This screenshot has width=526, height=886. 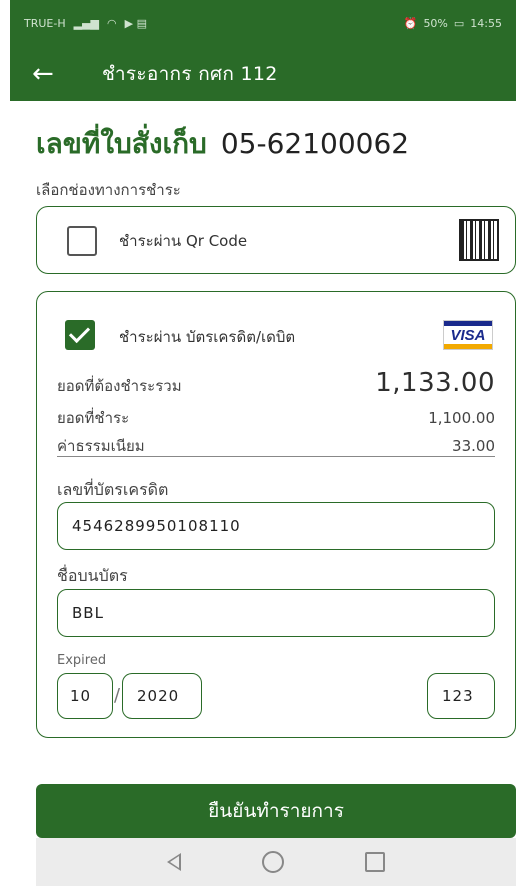 I want to click on qr-option-label: ชำระผ่าน Qr Code, so click(x=183, y=241).